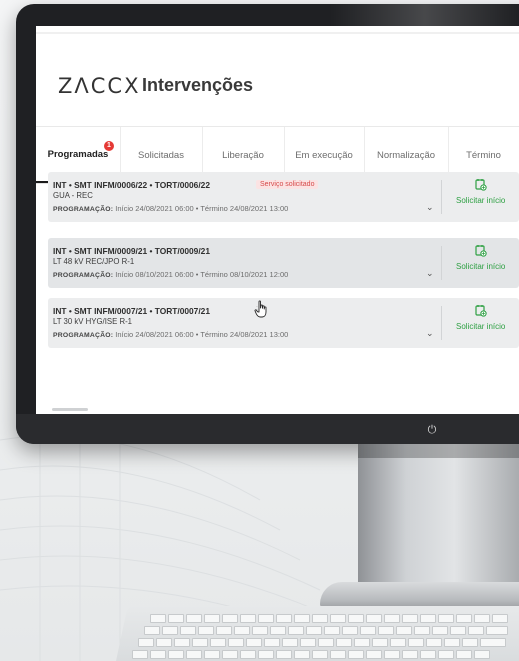  What do you see at coordinates (94, 261) in the screenshot?
I see `intervention-line: LT 48 kV REC/JPO R-1` at bounding box center [94, 261].